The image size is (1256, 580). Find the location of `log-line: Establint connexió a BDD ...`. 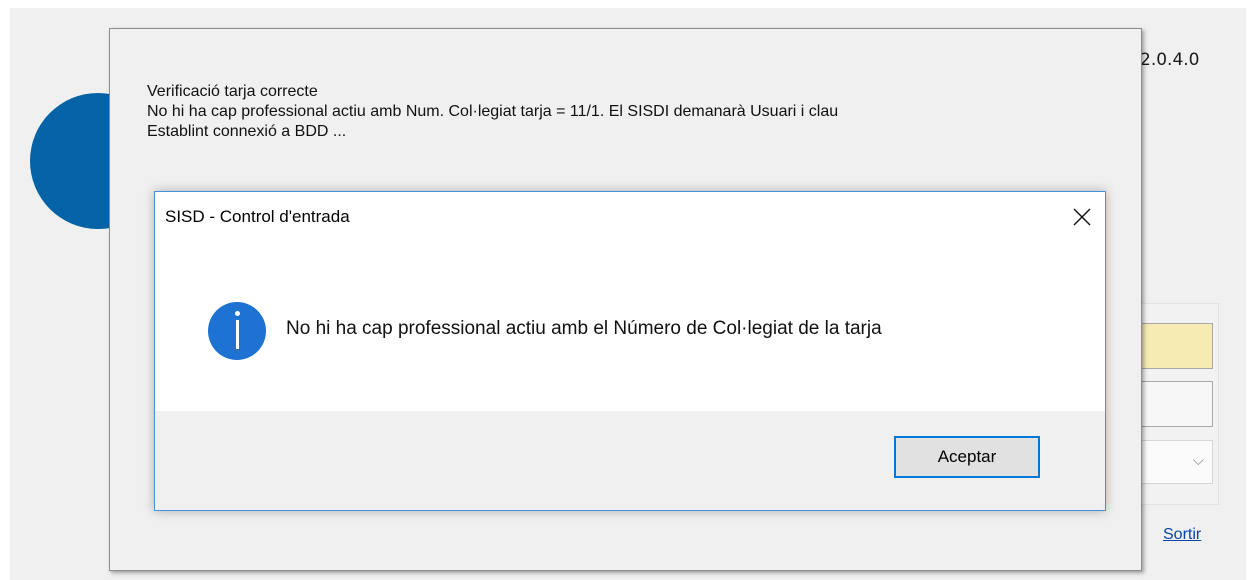

log-line: Establint connexió a BDD ... is located at coordinates (247, 131).